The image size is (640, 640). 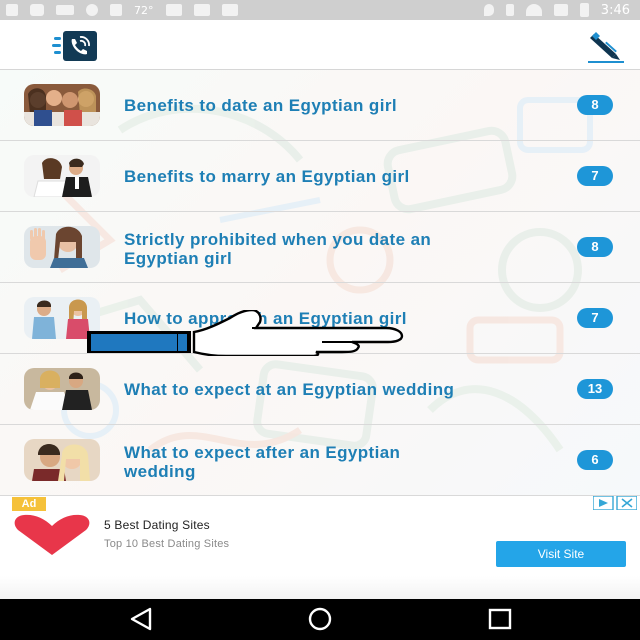 What do you see at coordinates (500, 619) in the screenshot?
I see `recents-square-icon` at bounding box center [500, 619].